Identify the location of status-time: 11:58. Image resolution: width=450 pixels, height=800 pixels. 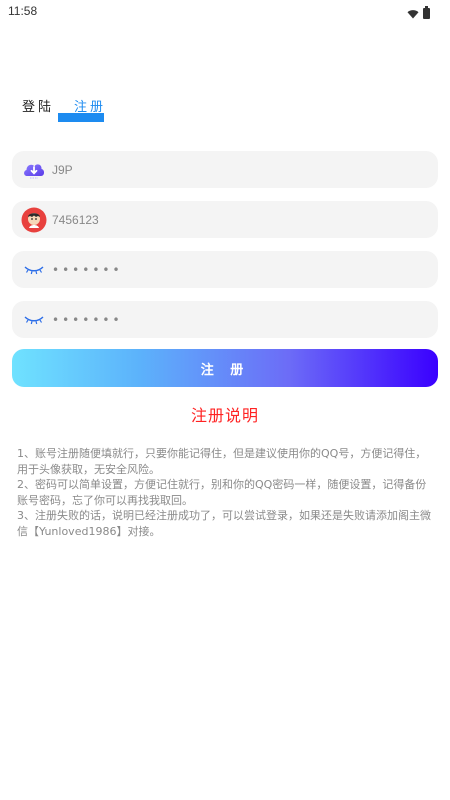
(23, 11).